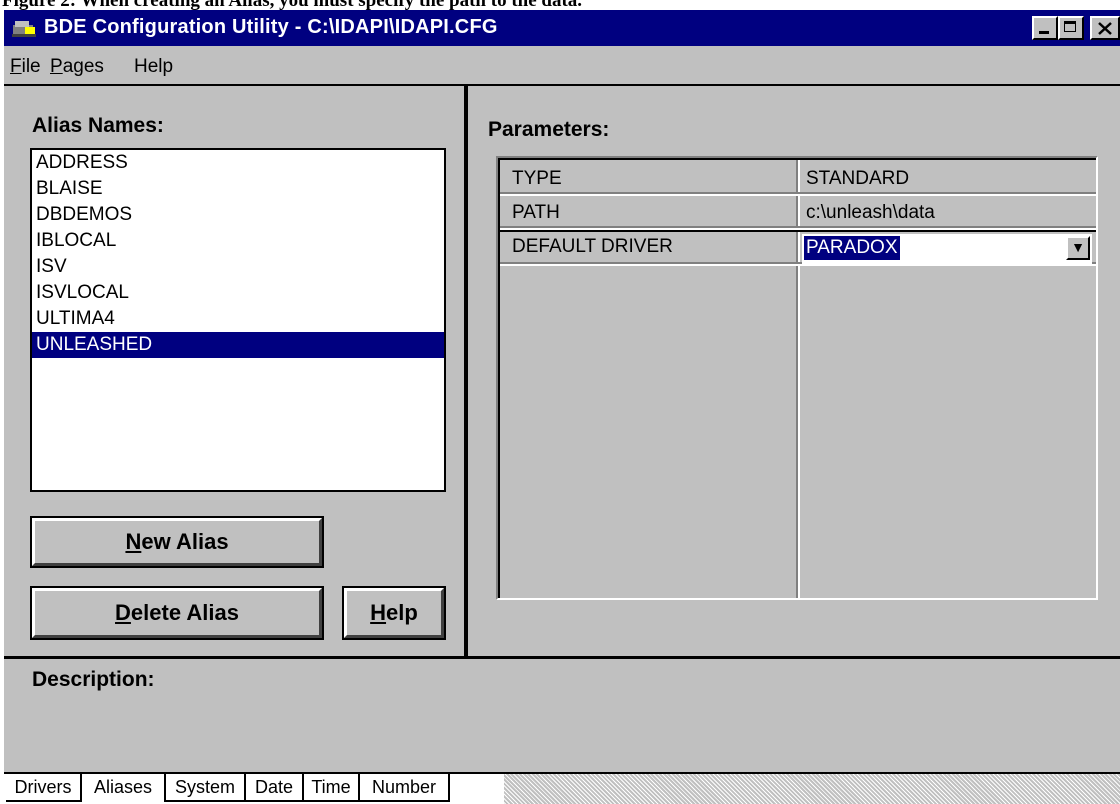 The width and height of the screenshot is (1120, 804). I want to click on new-alias-button: New Alias, so click(177, 542).